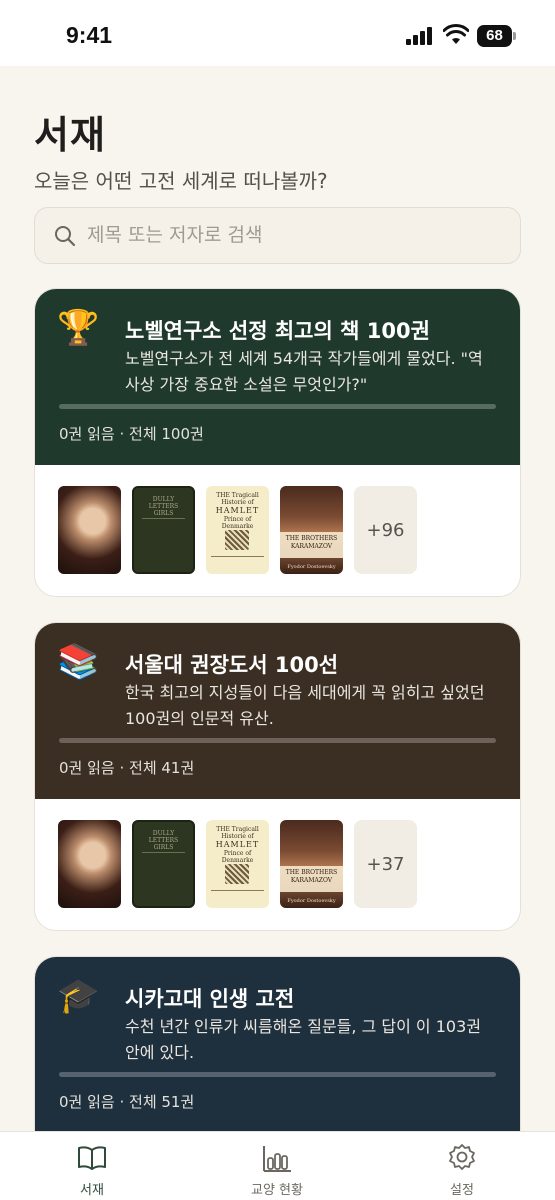 Image resolution: width=555 pixels, height=1200 pixels. Describe the element at coordinates (131, 434) in the screenshot. I see `collection-count: 0권 읽음 · 전체 100권` at that location.